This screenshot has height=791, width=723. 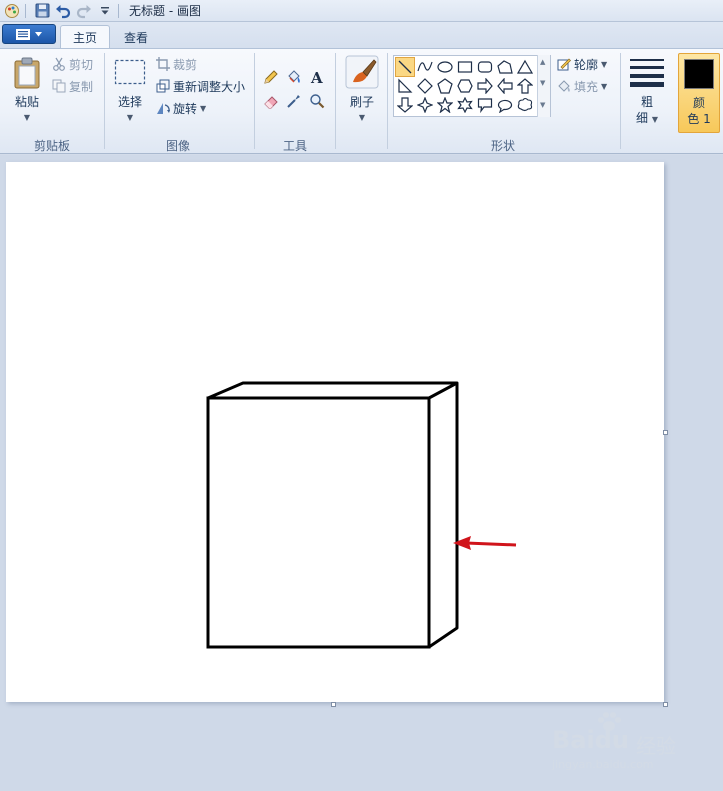 What do you see at coordinates (699, 93) in the screenshot?
I see `color1-button: 颜 色 1` at bounding box center [699, 93].